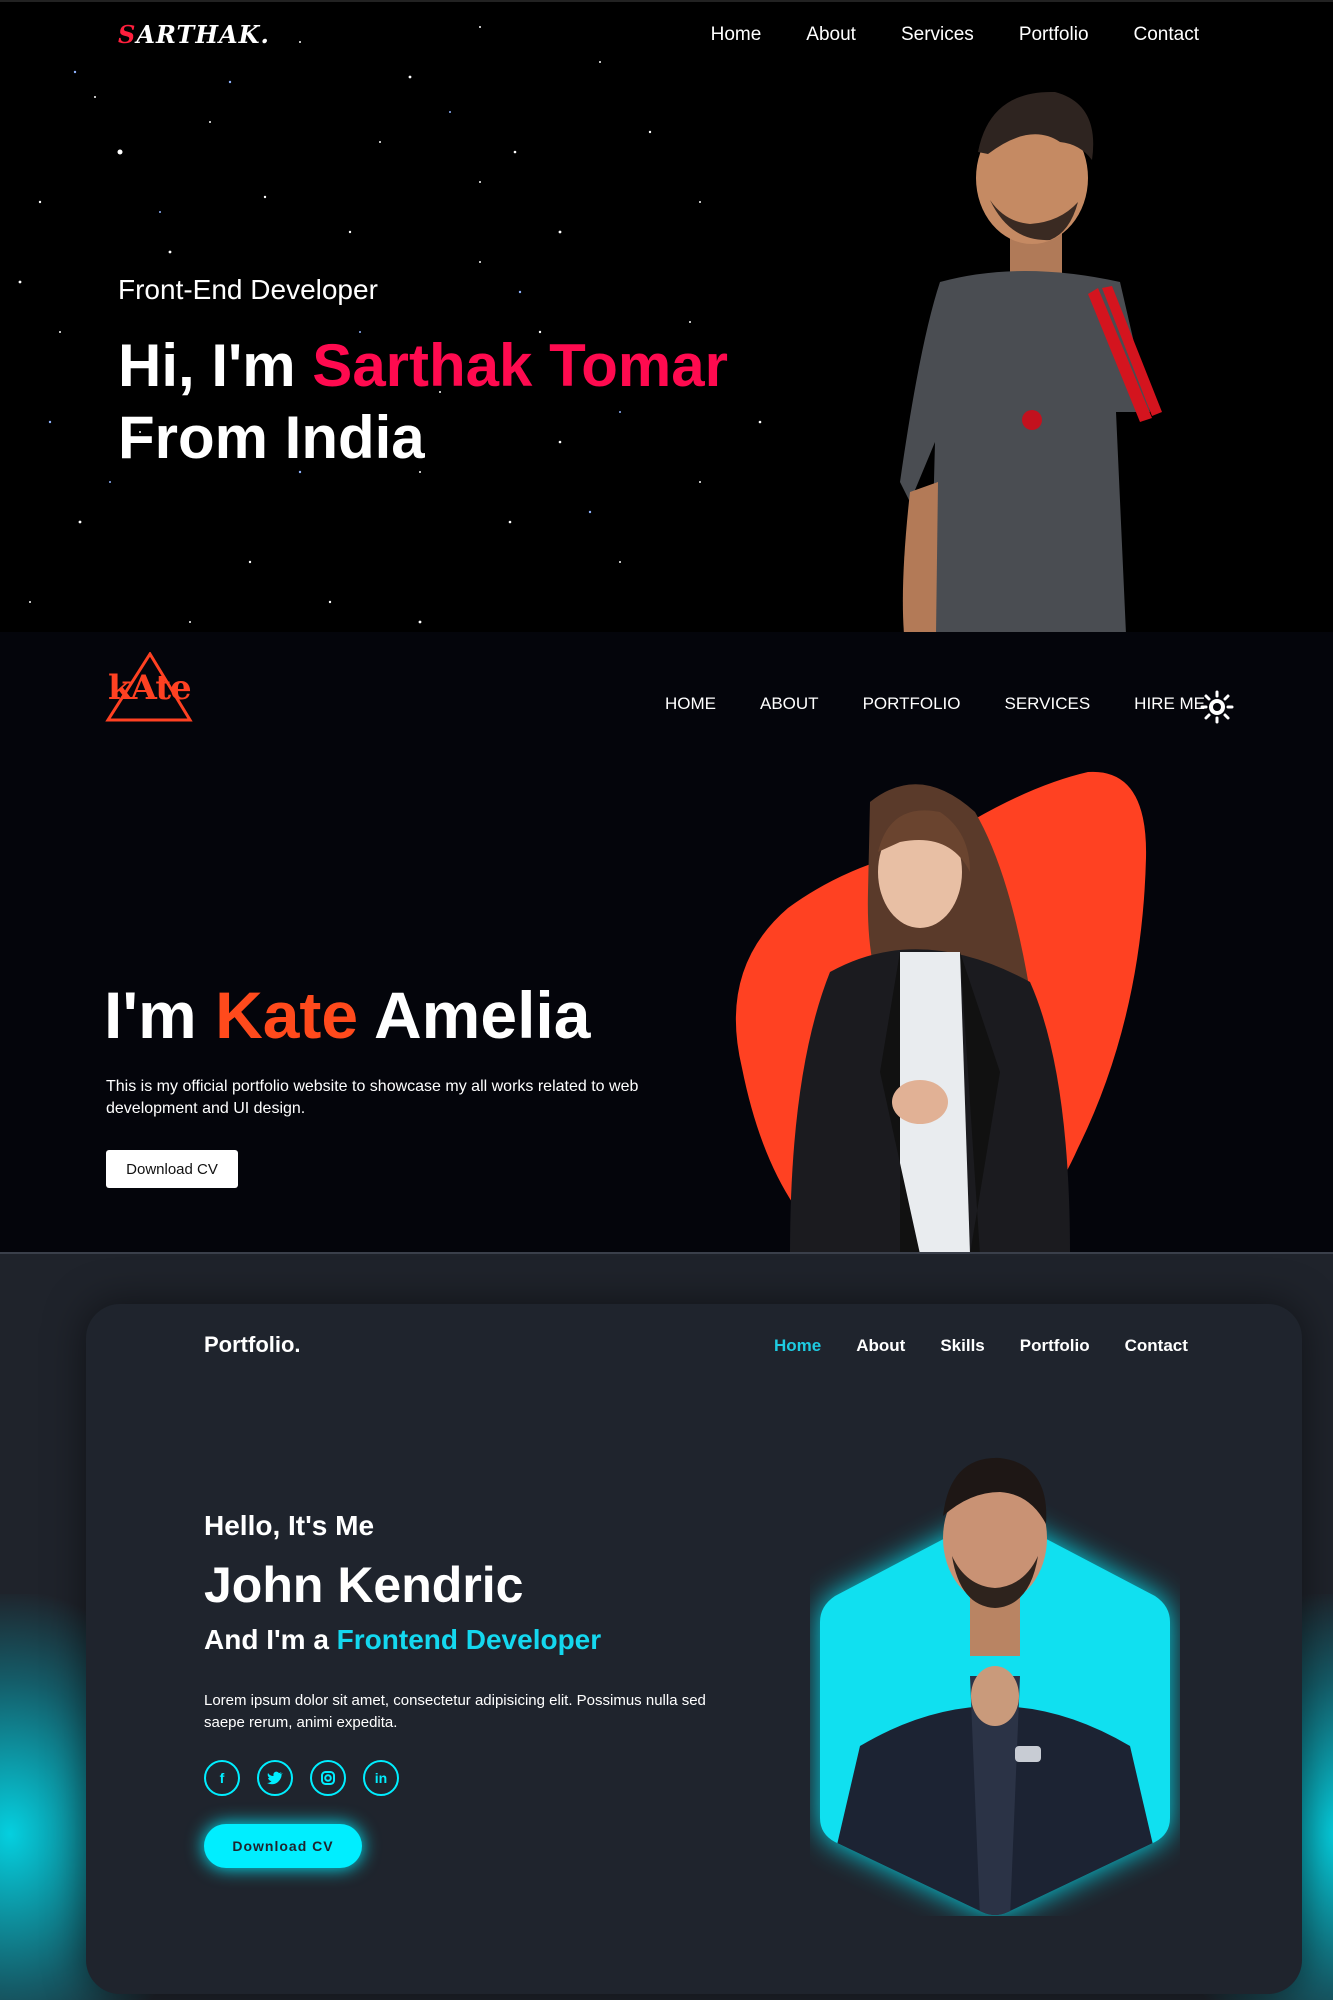 This screenshot has width=1333, height=2000. Describe the element at coordinates (252, 1345) in the screenshot. I see `logo: Portfolio.` at that location.